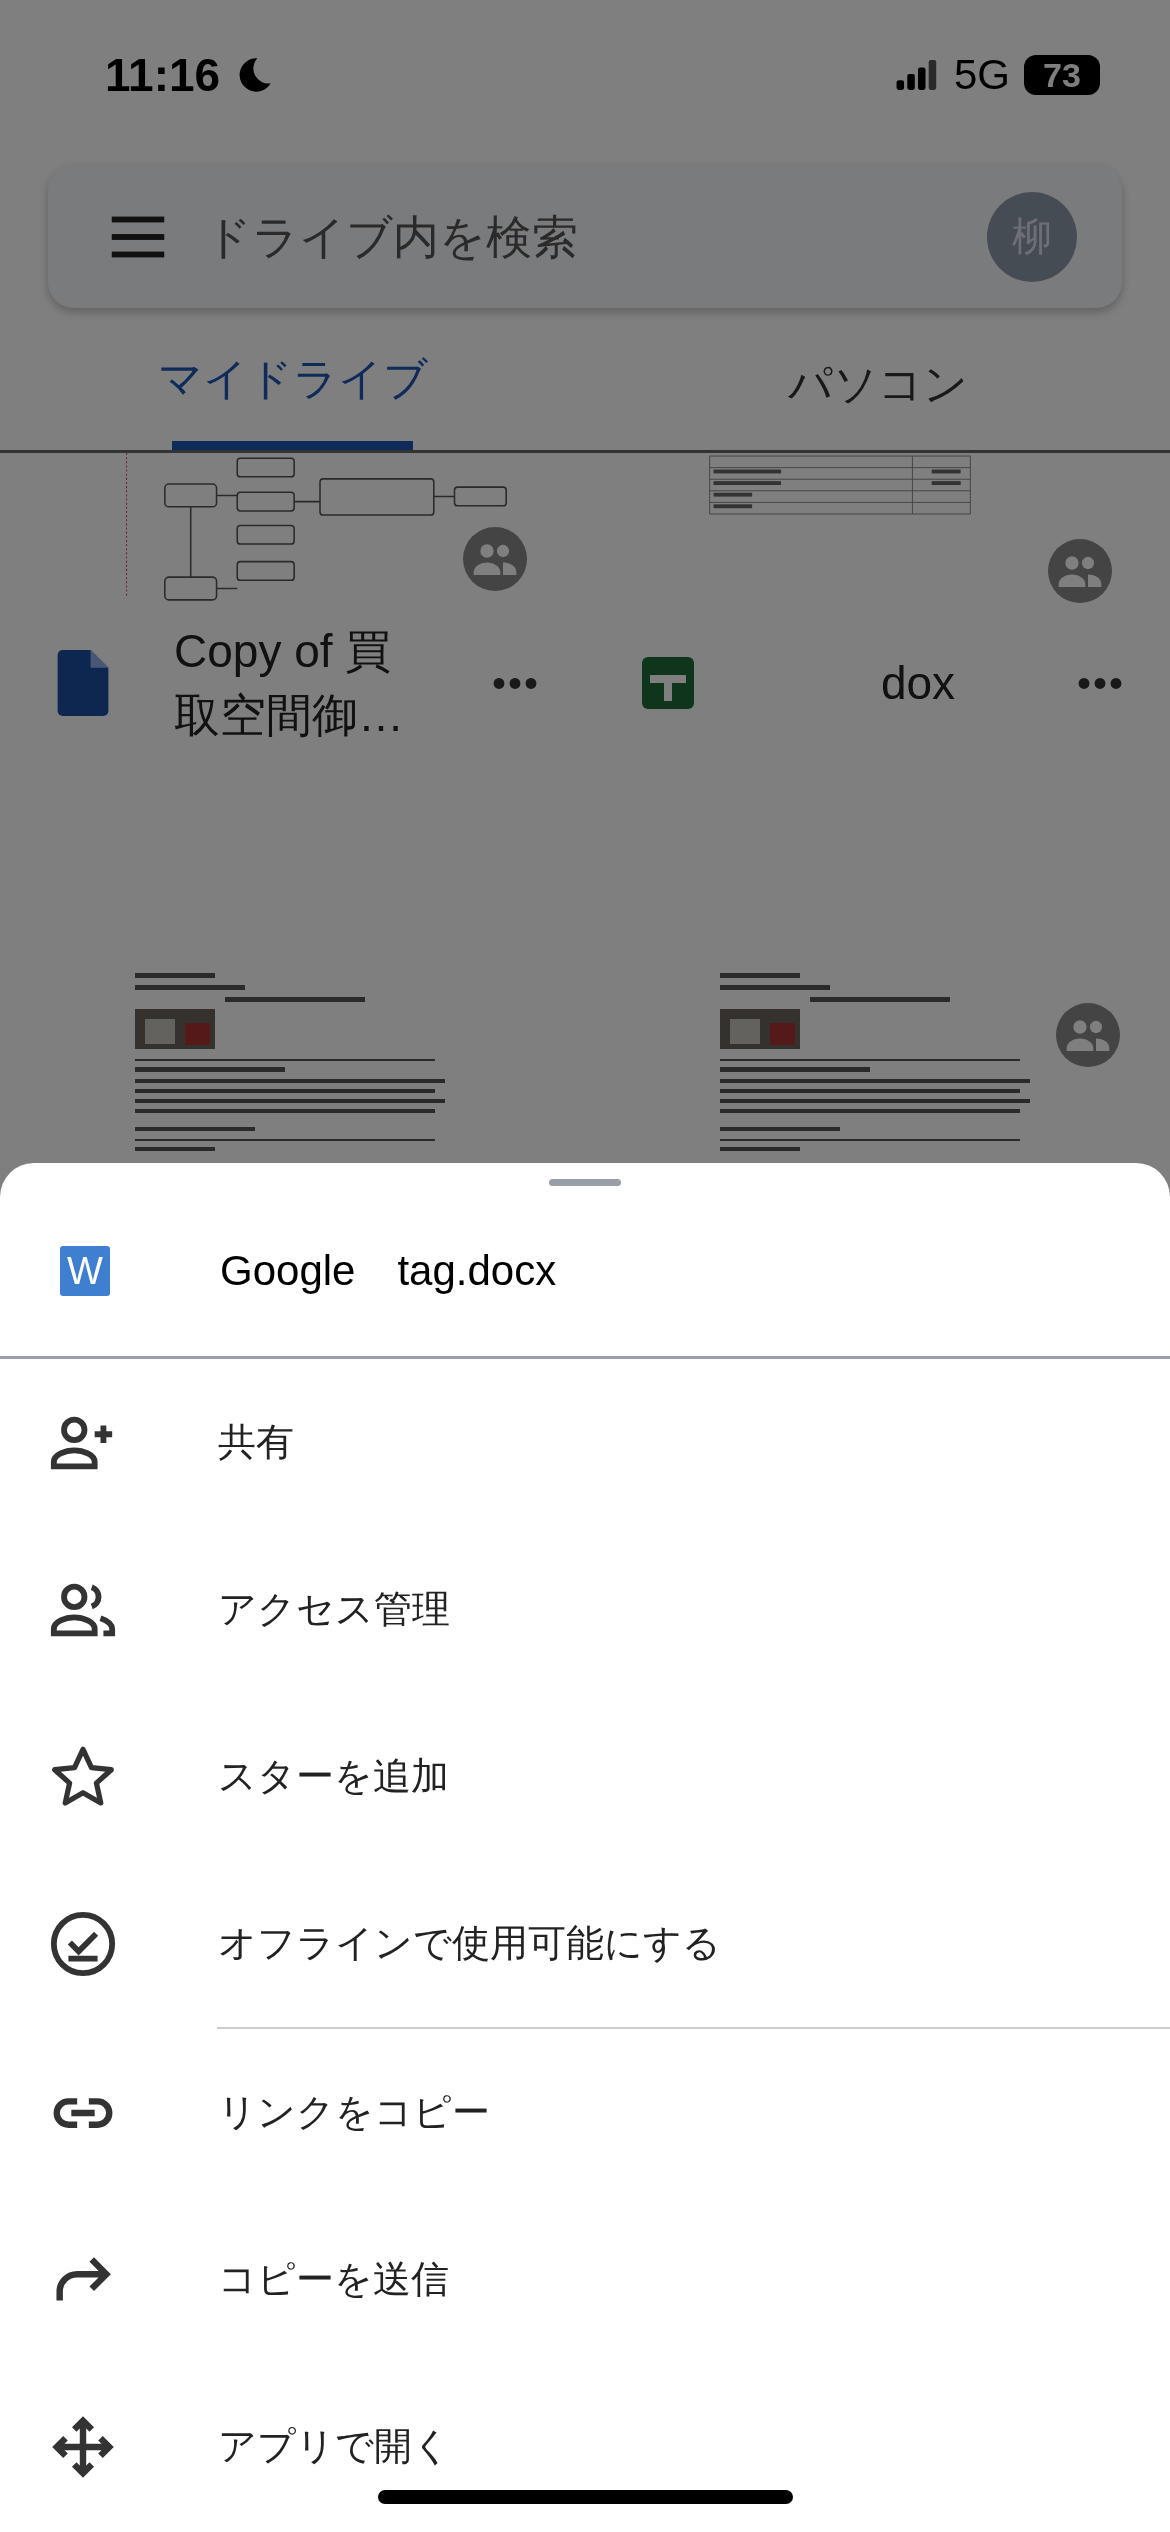  I want to click on file-name: Google tag.docx, so click(388, 1271).